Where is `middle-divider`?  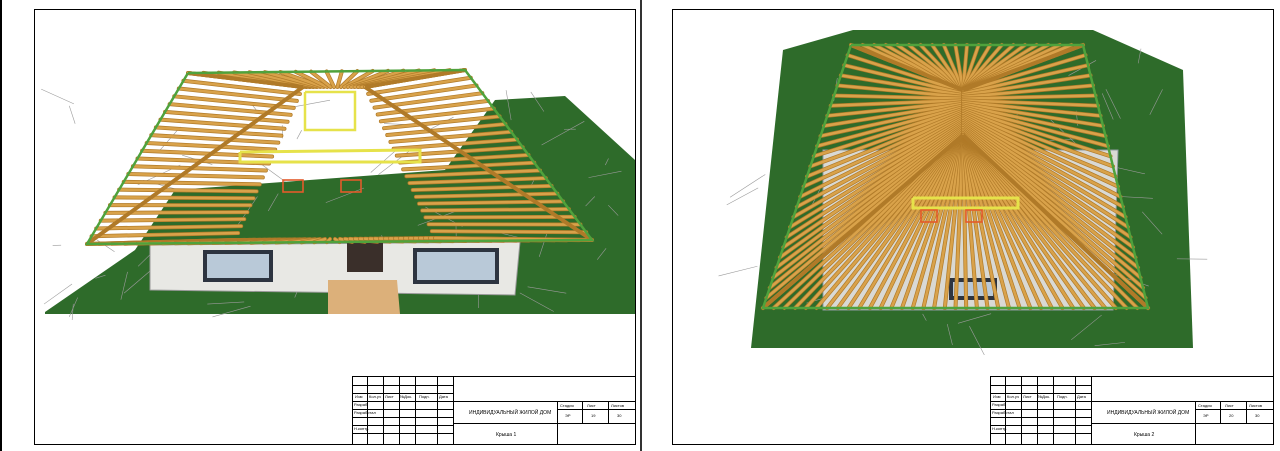 middle-divider is located at coordinates (641, 225).